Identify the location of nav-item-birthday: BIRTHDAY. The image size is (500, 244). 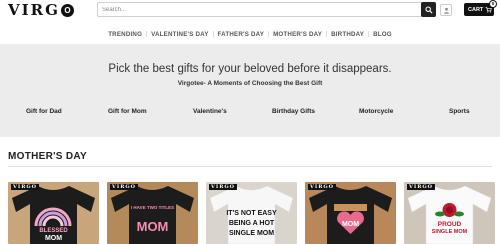
(347, 34).